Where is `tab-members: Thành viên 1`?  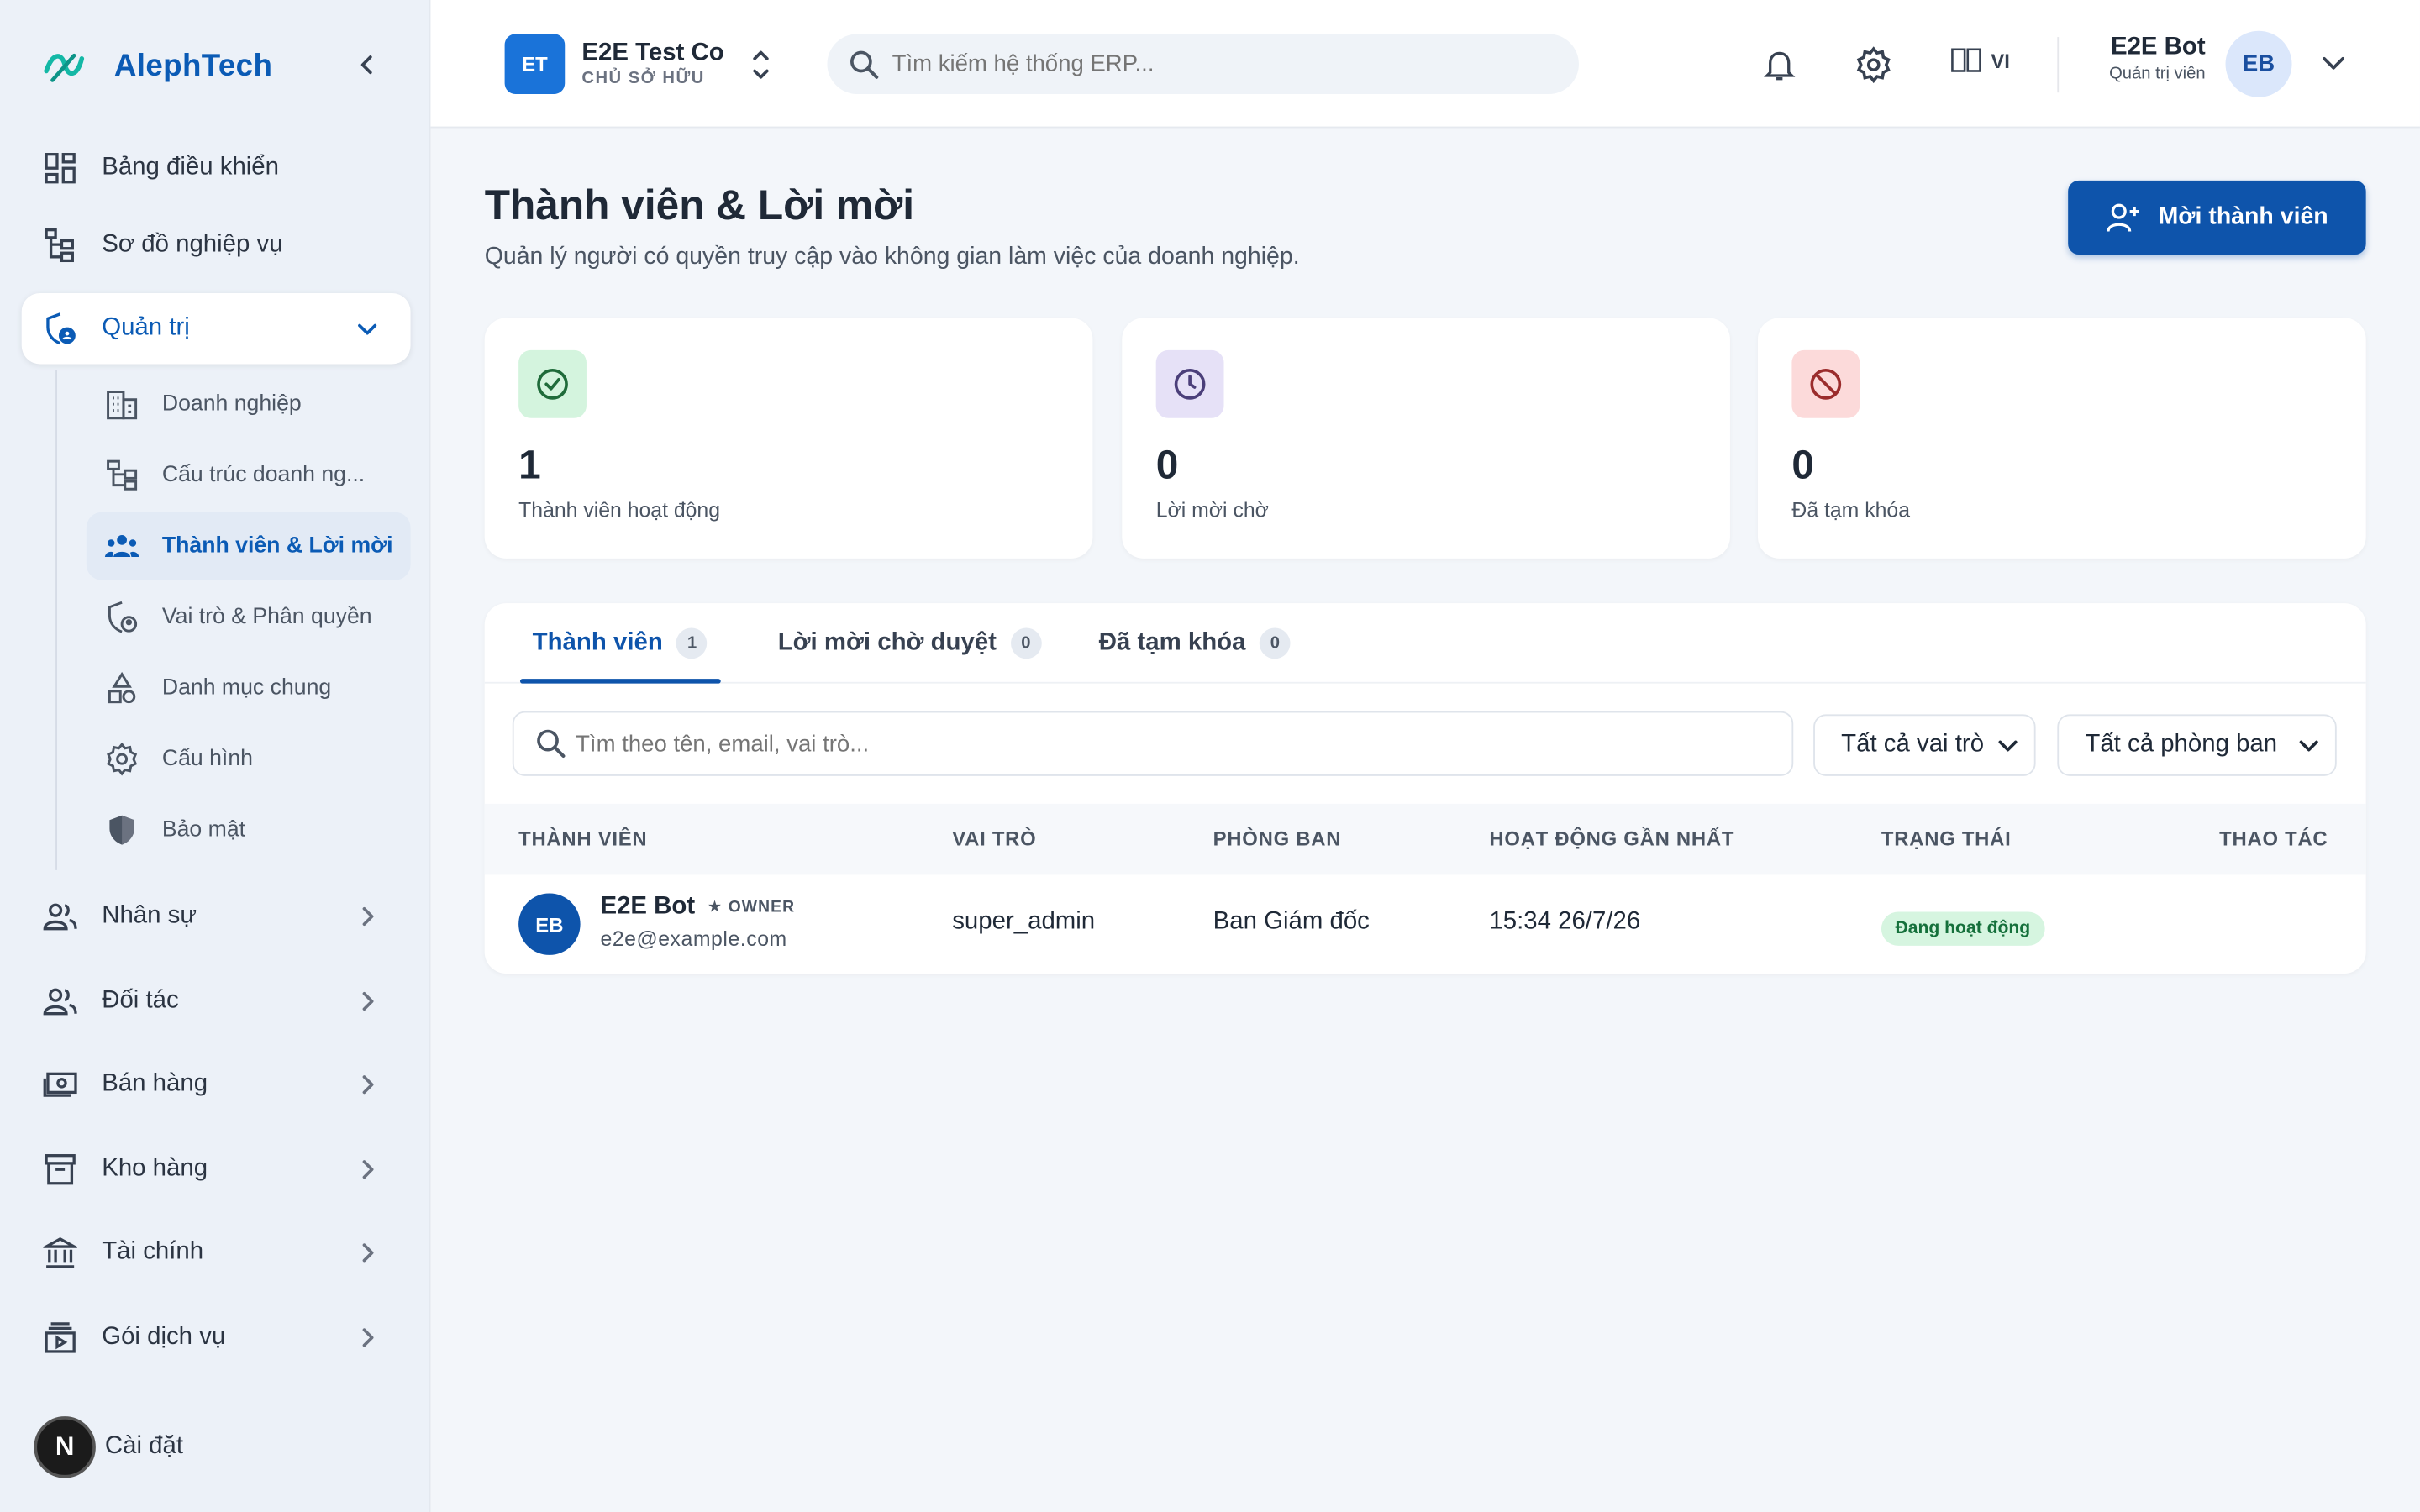 tab-members: Thành viên 1 is located at coordinates (621, 643).